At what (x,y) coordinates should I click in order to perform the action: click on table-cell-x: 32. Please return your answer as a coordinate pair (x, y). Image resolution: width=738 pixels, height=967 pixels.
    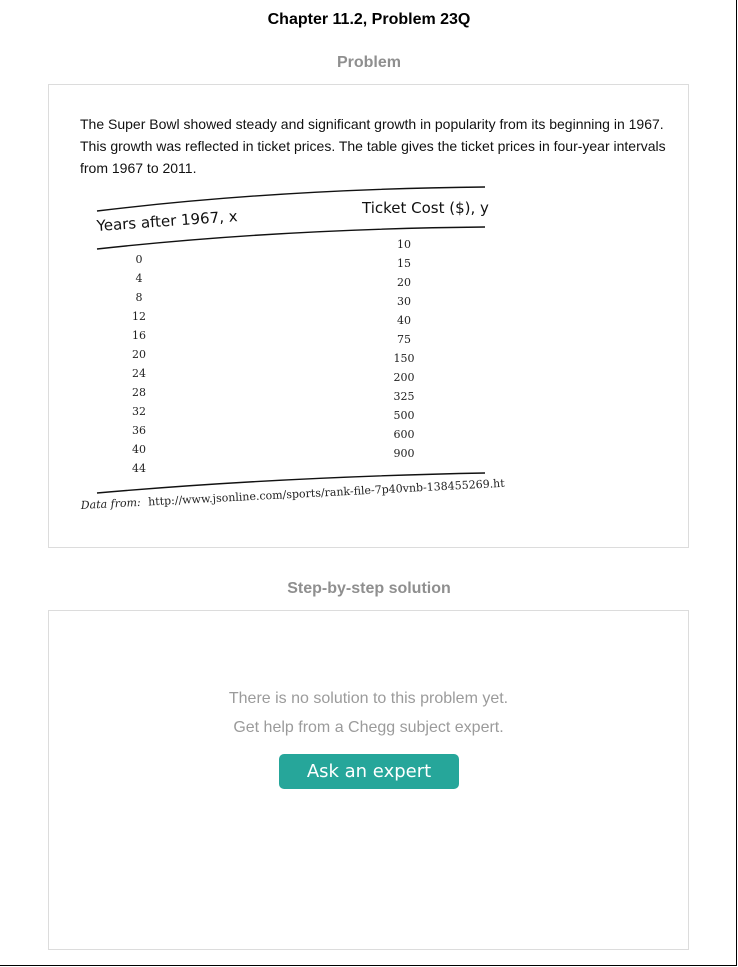
    Looking at the image, I should click on (139, 411).